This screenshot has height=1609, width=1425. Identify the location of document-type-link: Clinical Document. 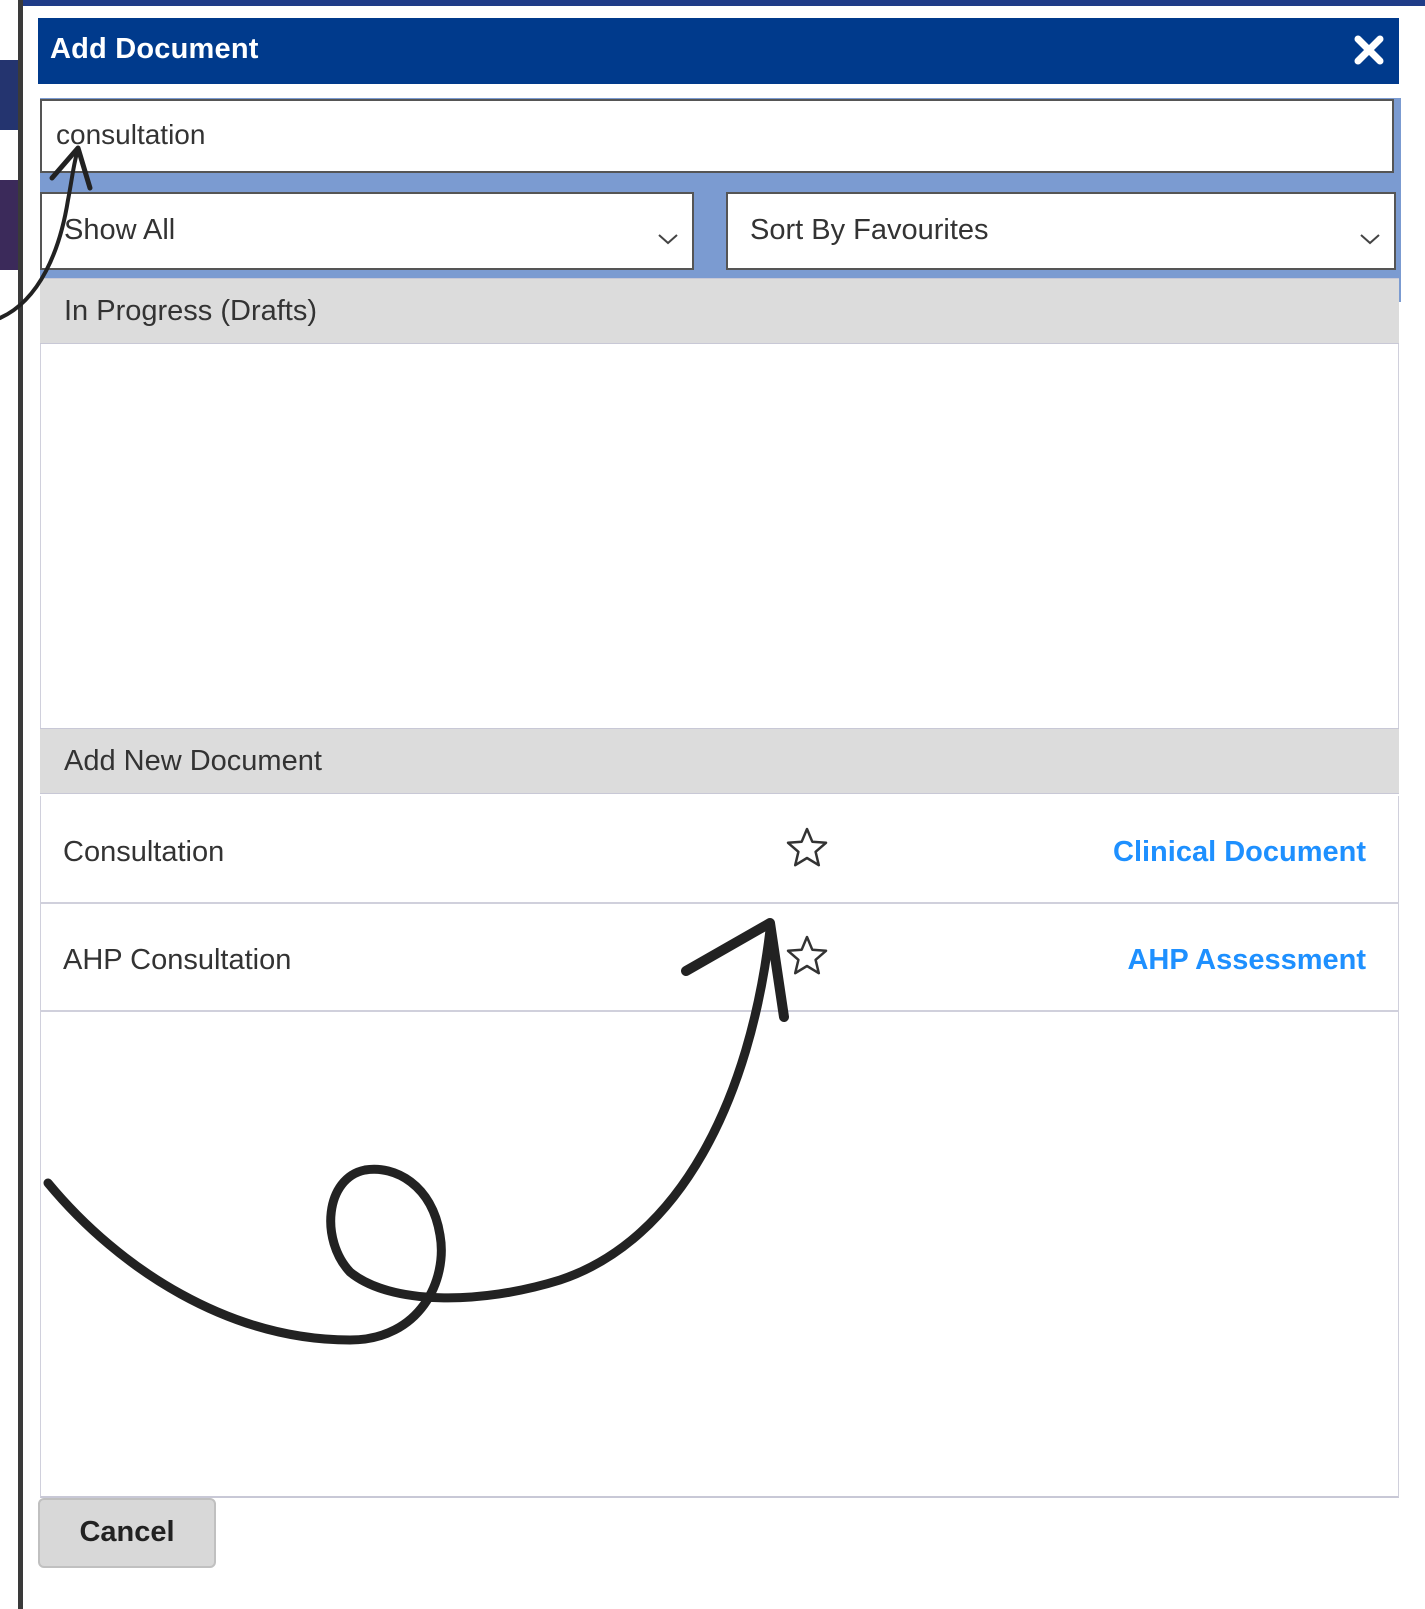
(1239, 852).